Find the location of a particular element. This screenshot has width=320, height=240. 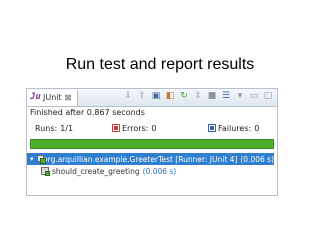

failures-counter: Failures: 0 is located at coordinates (234, 128).